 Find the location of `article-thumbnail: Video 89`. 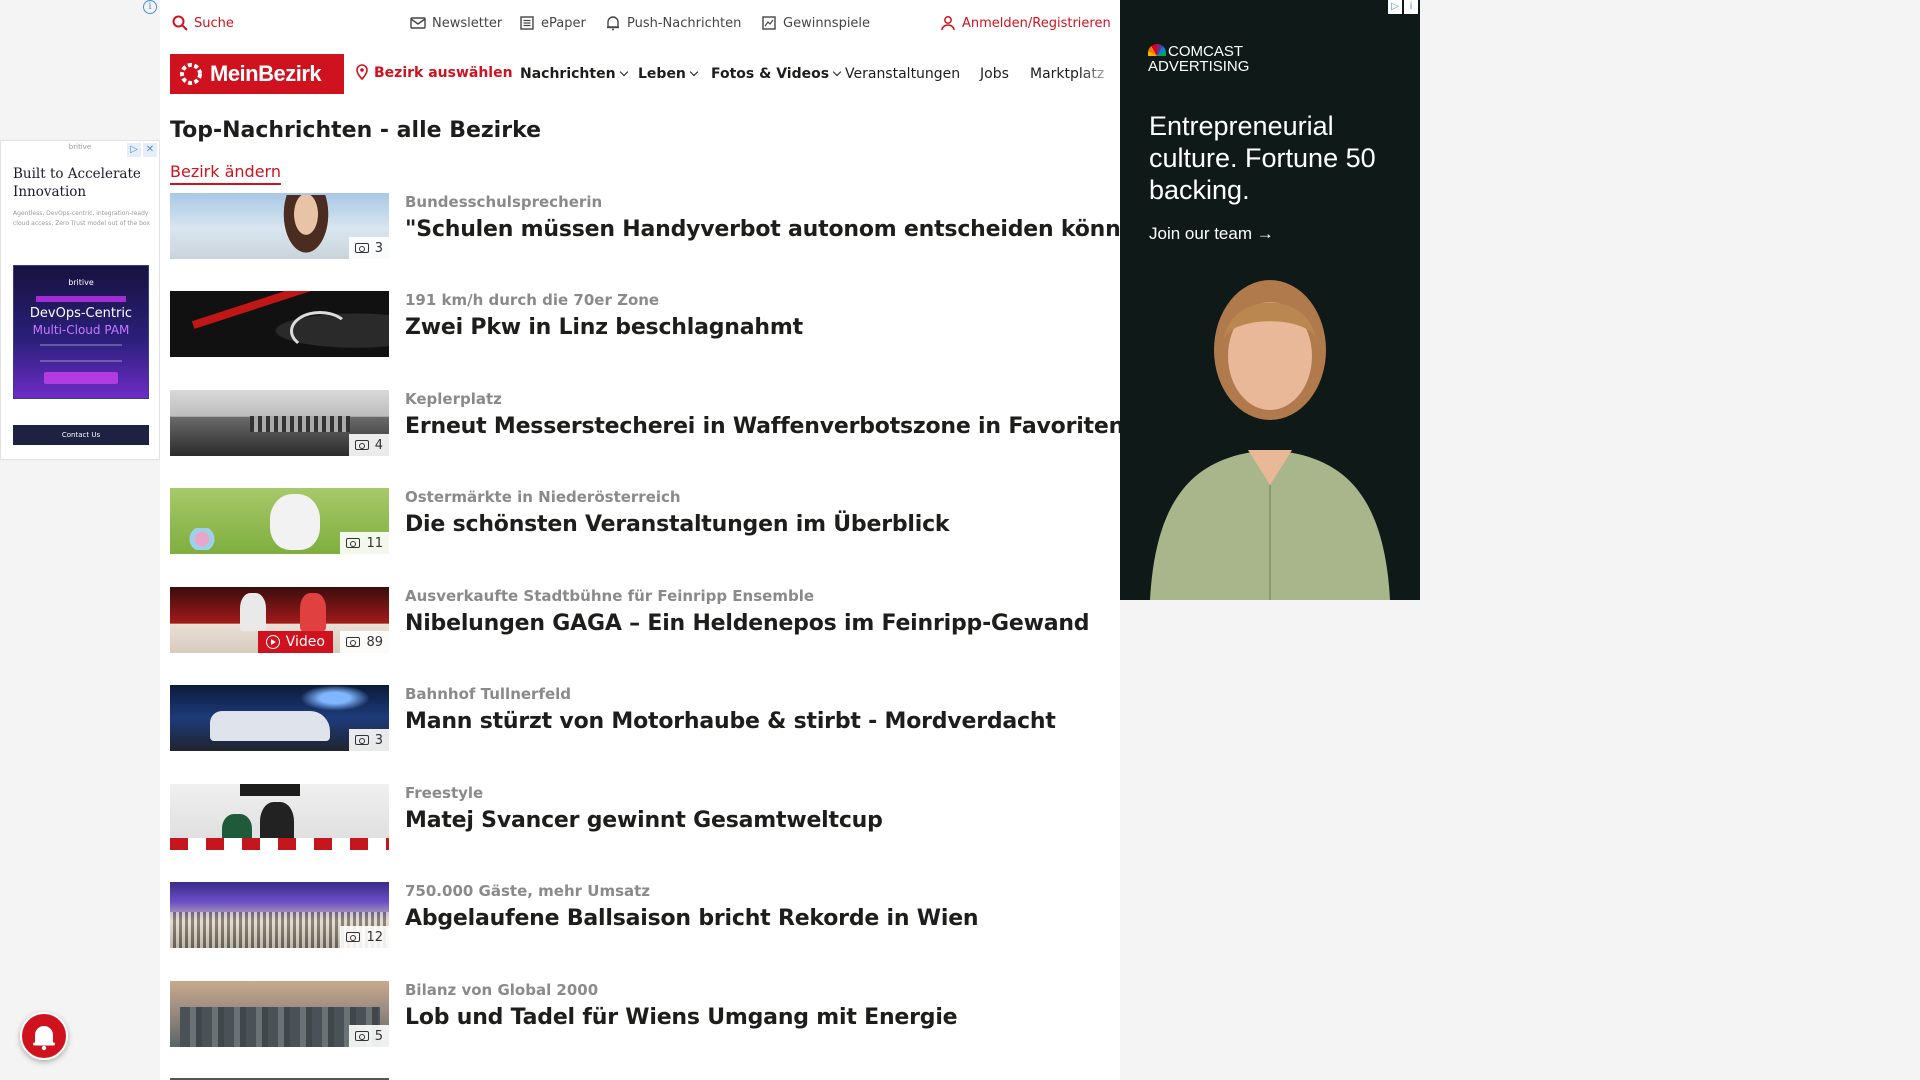

article-thumbnail: Video 89 is located at coordinates (279, 620).